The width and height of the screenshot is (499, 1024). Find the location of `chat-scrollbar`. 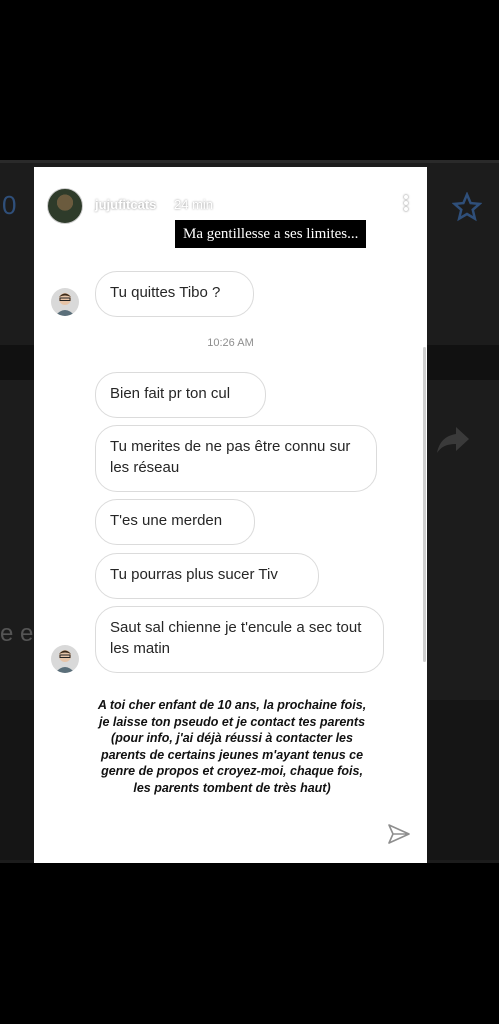

chat-scrollbar is located at coordinates (424, 504).